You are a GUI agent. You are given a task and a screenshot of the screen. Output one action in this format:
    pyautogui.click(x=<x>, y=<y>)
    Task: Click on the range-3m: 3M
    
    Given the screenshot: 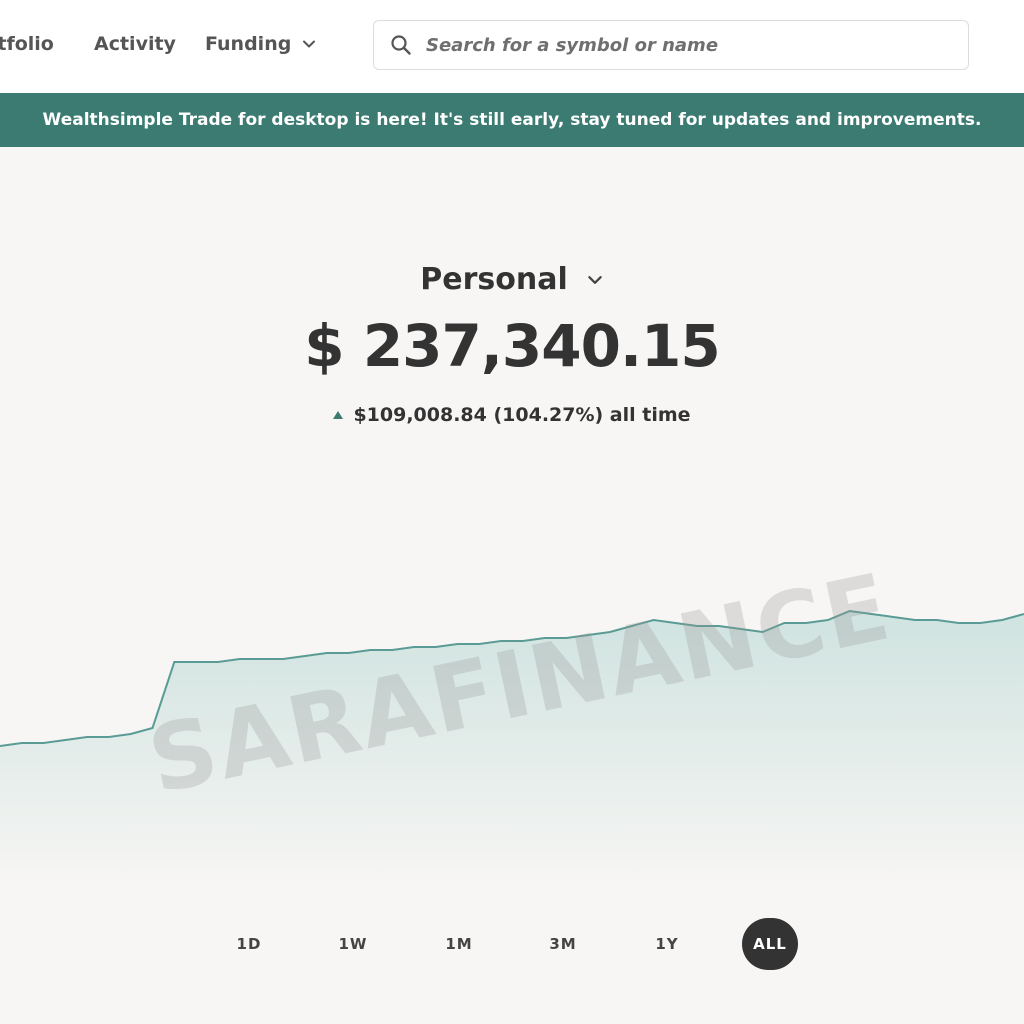 What is the action you would take?
    pyautogui.click(x=563, y=944)
    